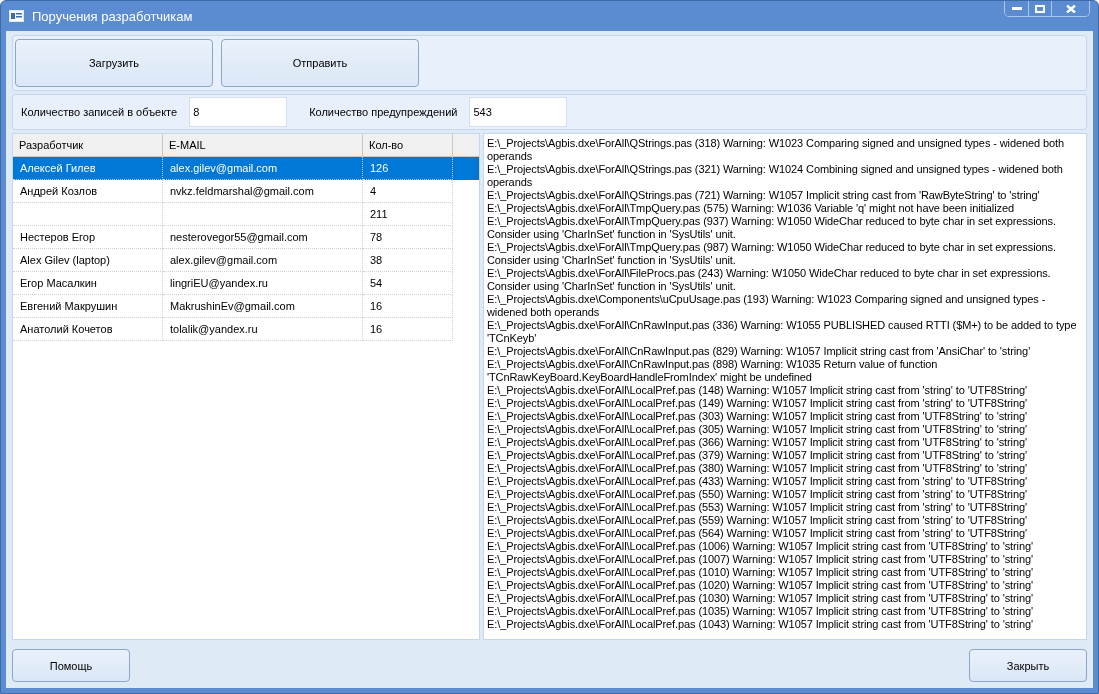 This screenshot has height=694, width=1099. I want to click on log-line: E:\_Projects\Agbis.dxe\ForAll\LocalPref.pas (1035) Warning: W1057 Implicit string cast from 'UTF8String' to 'string', so click(760, 611).